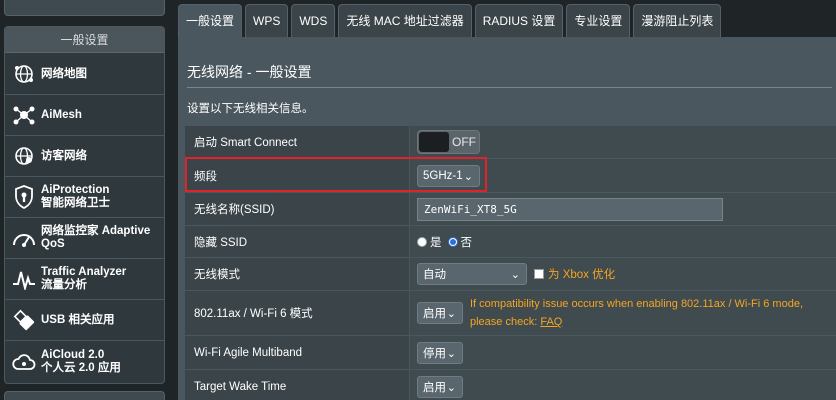 This screenshot has height=400, width=836. Describe the element at coordinates (505, 322) in the screenshot. I see `ax-warning-line2: please check:` at that location.